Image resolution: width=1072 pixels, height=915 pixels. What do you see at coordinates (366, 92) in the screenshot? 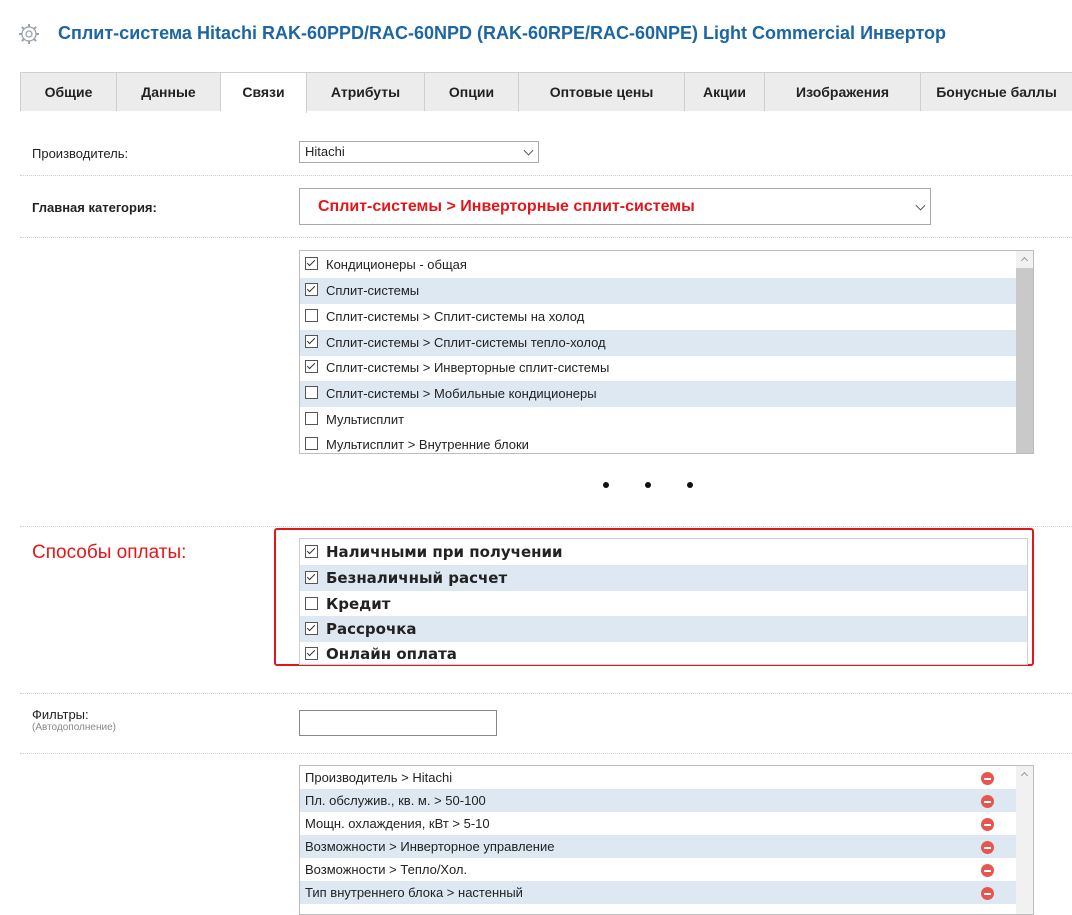
I see `tab-attributes: Атрибуты` at bounding box center [366, 92].